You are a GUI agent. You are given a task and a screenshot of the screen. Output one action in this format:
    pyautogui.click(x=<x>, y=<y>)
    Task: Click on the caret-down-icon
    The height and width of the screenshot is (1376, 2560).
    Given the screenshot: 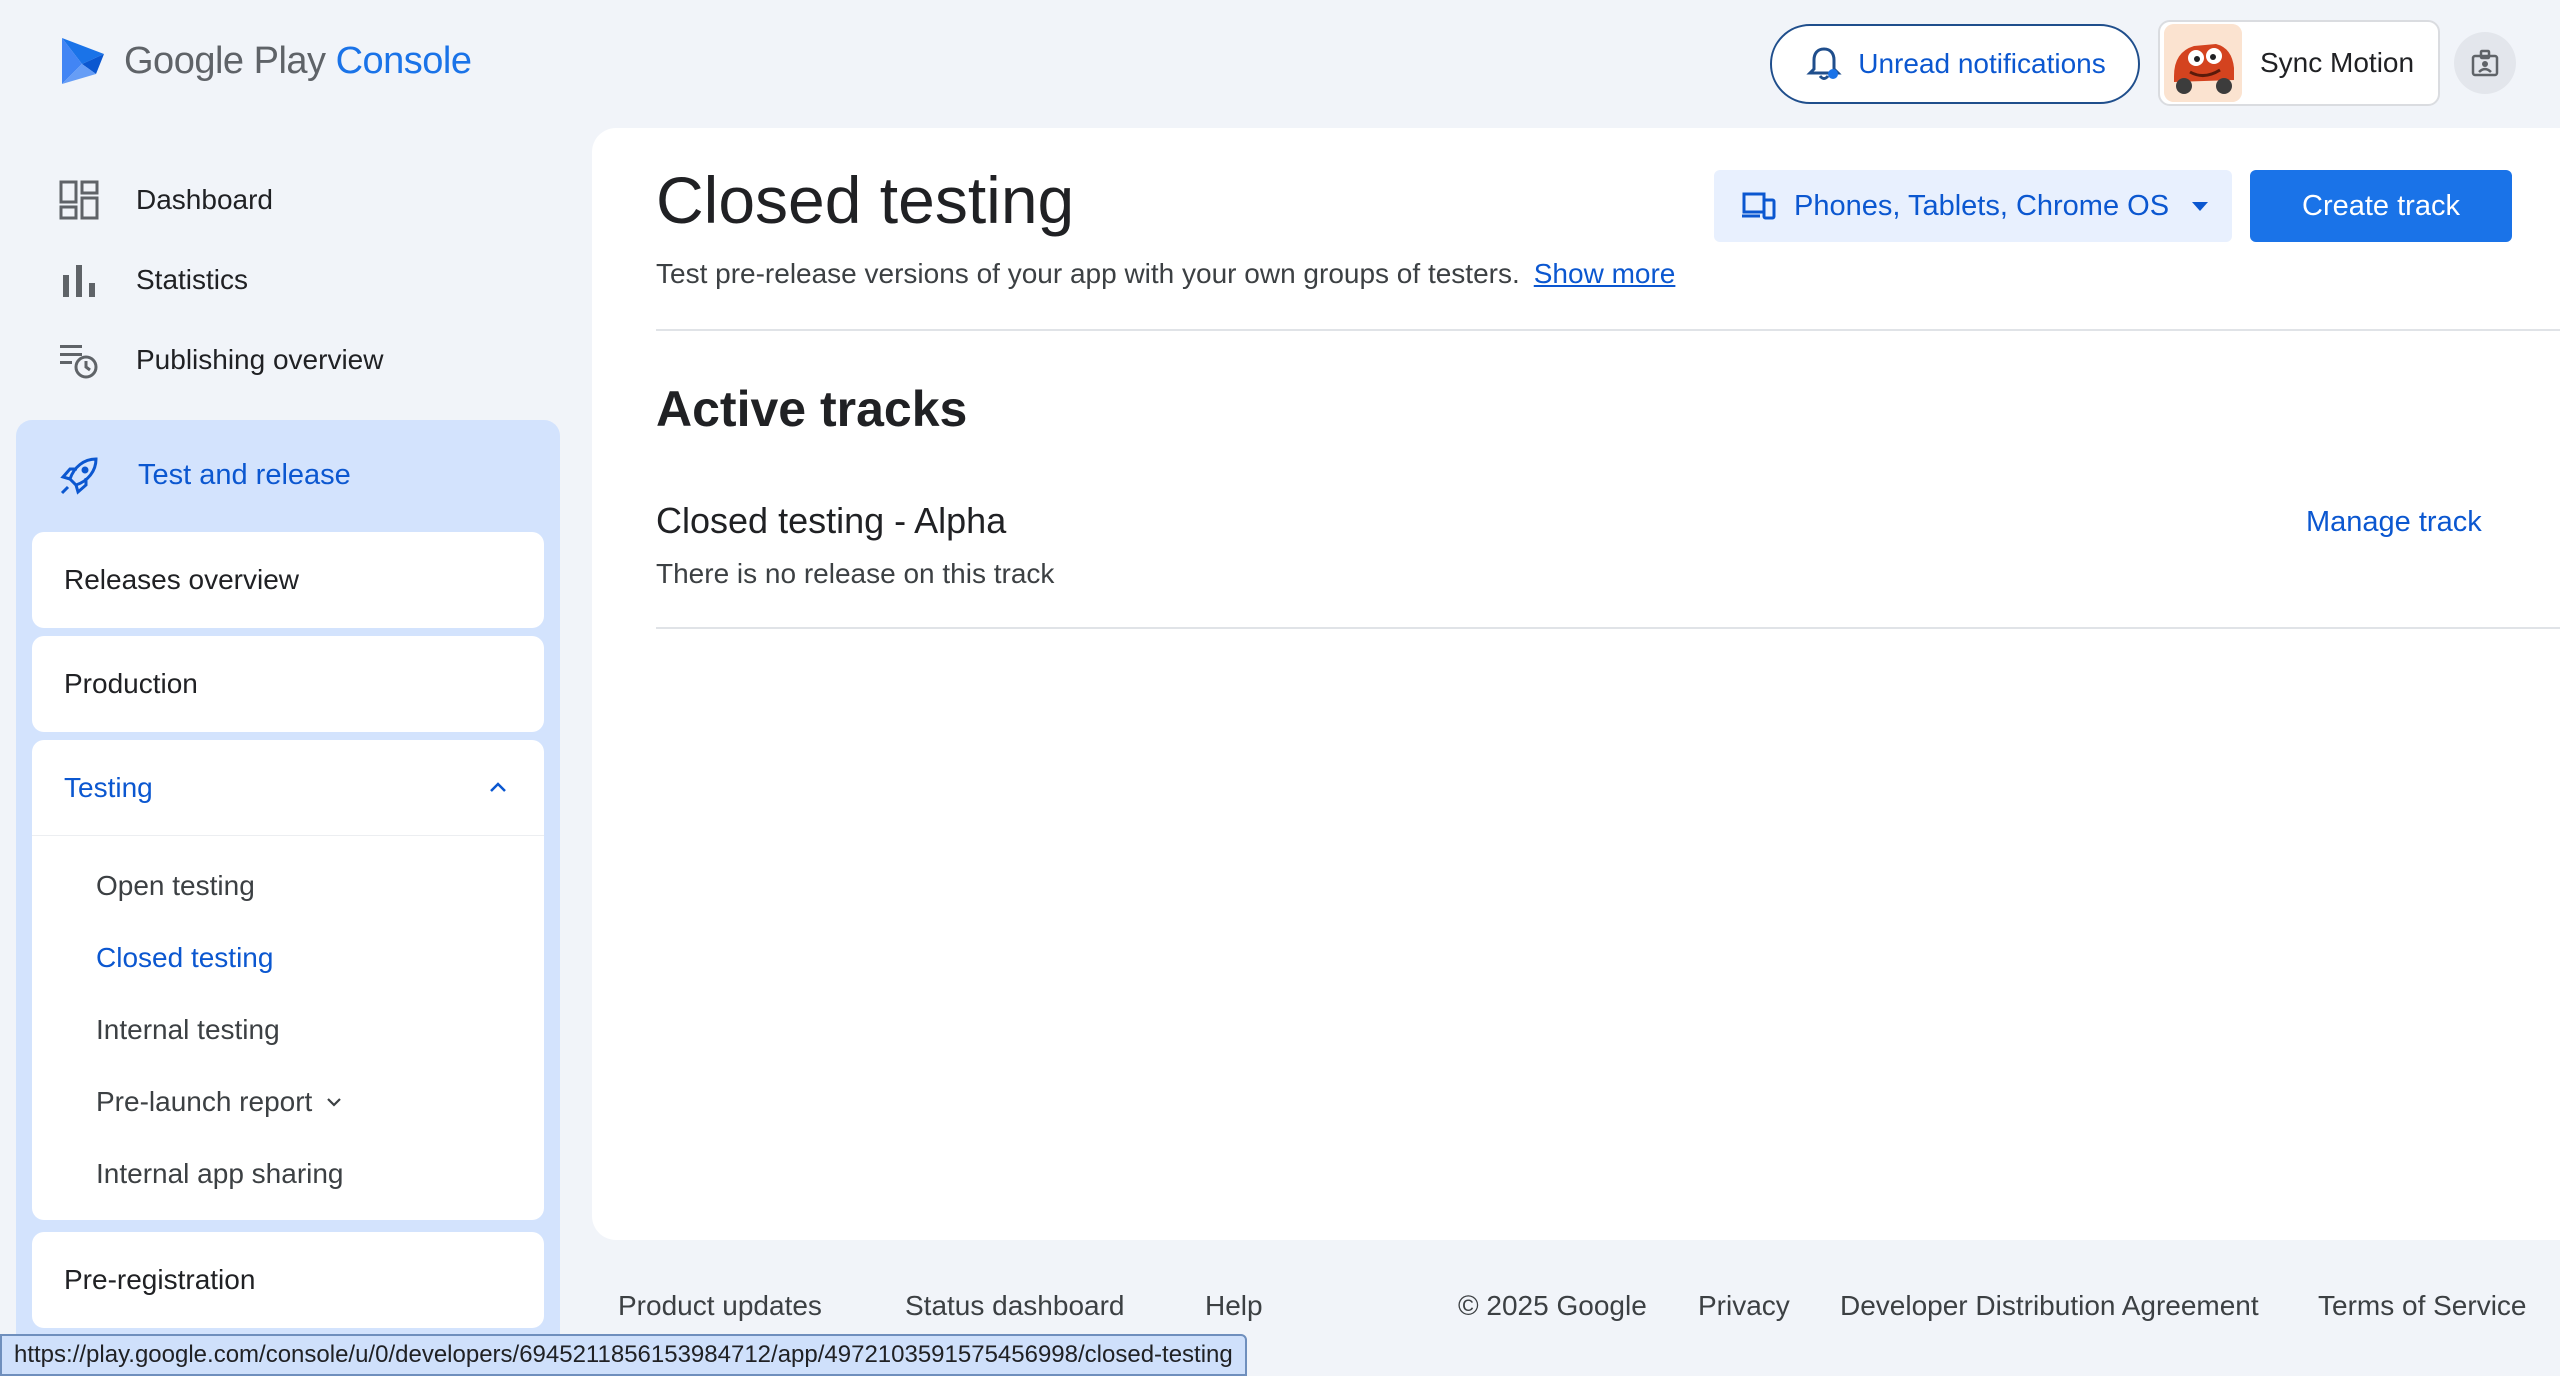 What is the action you would take?
    pyautogui.click(x=2200, y=206)
    